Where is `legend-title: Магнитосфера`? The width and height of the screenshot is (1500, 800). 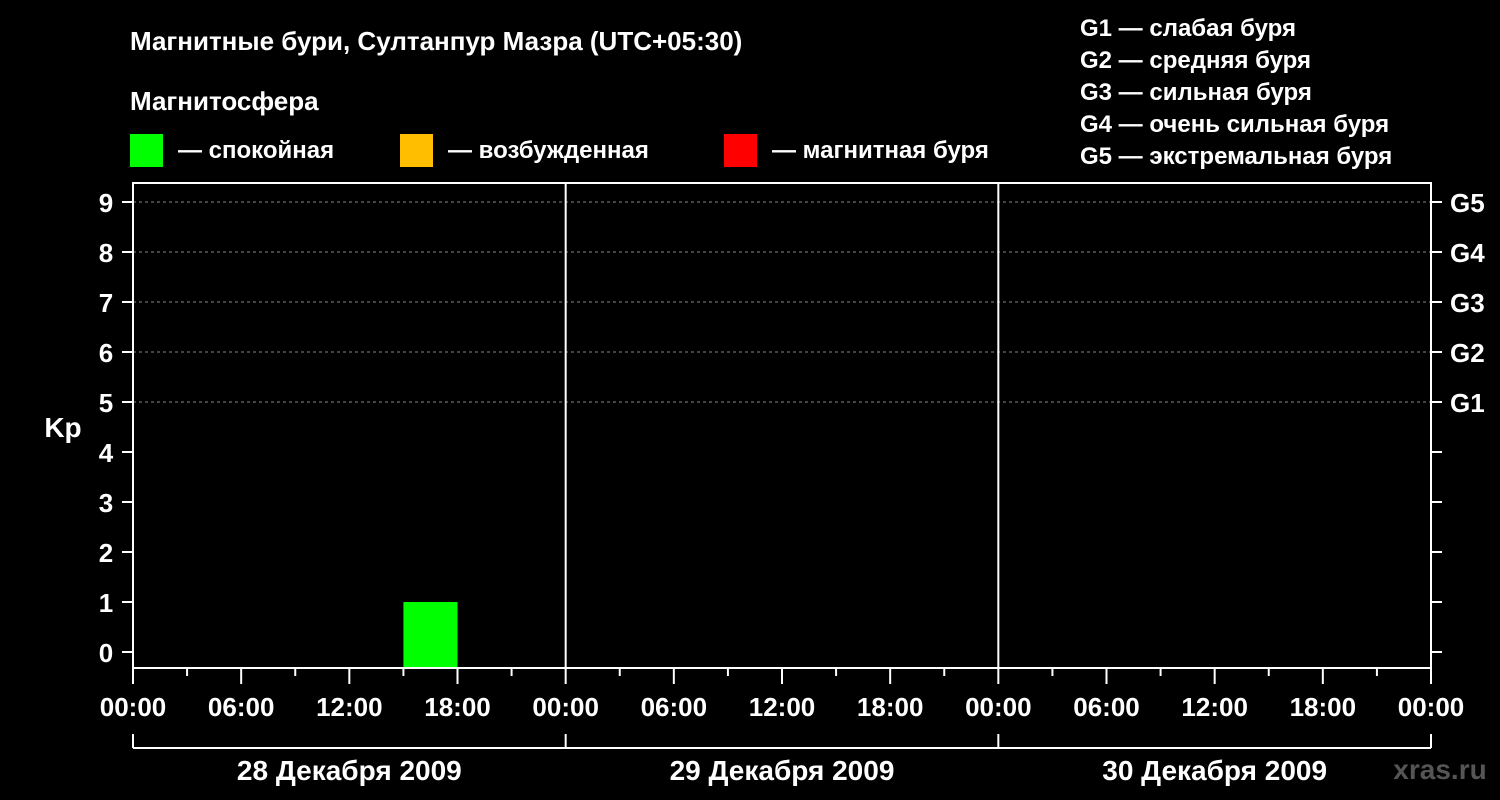
legend-title: Магнитосфера is located at coordinates (224, 101).